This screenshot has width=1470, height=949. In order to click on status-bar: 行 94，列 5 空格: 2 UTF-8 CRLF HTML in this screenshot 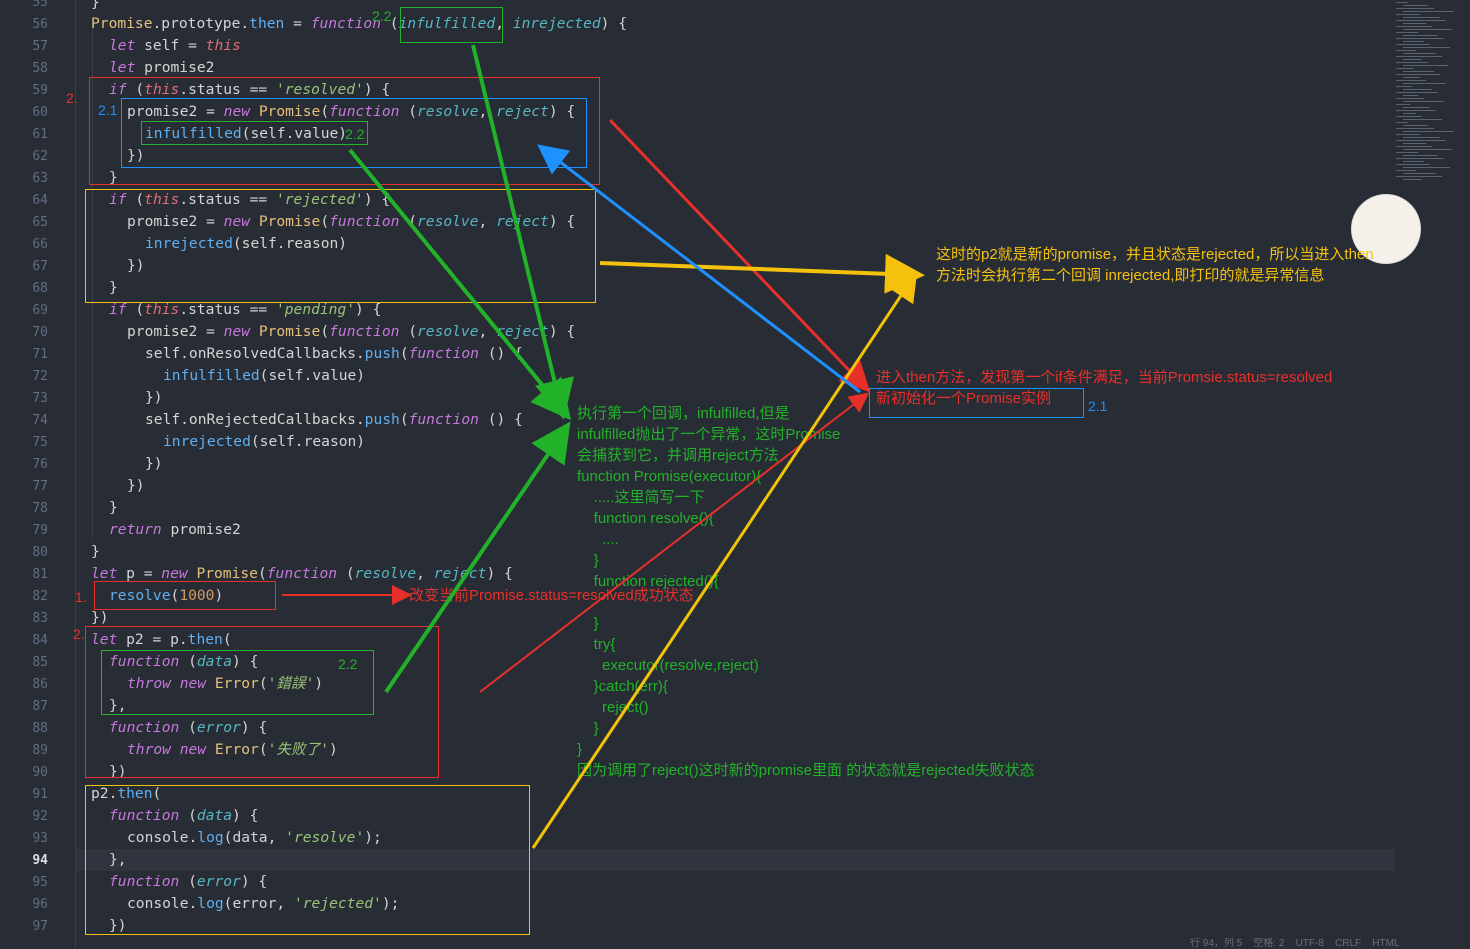, I will do `click(1295, 943)`.